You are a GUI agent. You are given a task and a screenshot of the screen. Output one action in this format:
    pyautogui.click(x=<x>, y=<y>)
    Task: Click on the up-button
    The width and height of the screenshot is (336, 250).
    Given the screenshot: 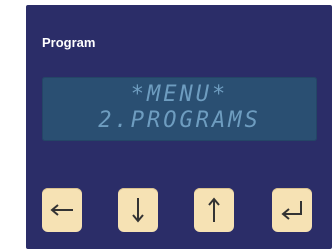 What is the action you would take?
    pyautogui.click(x=214, y=210)
    